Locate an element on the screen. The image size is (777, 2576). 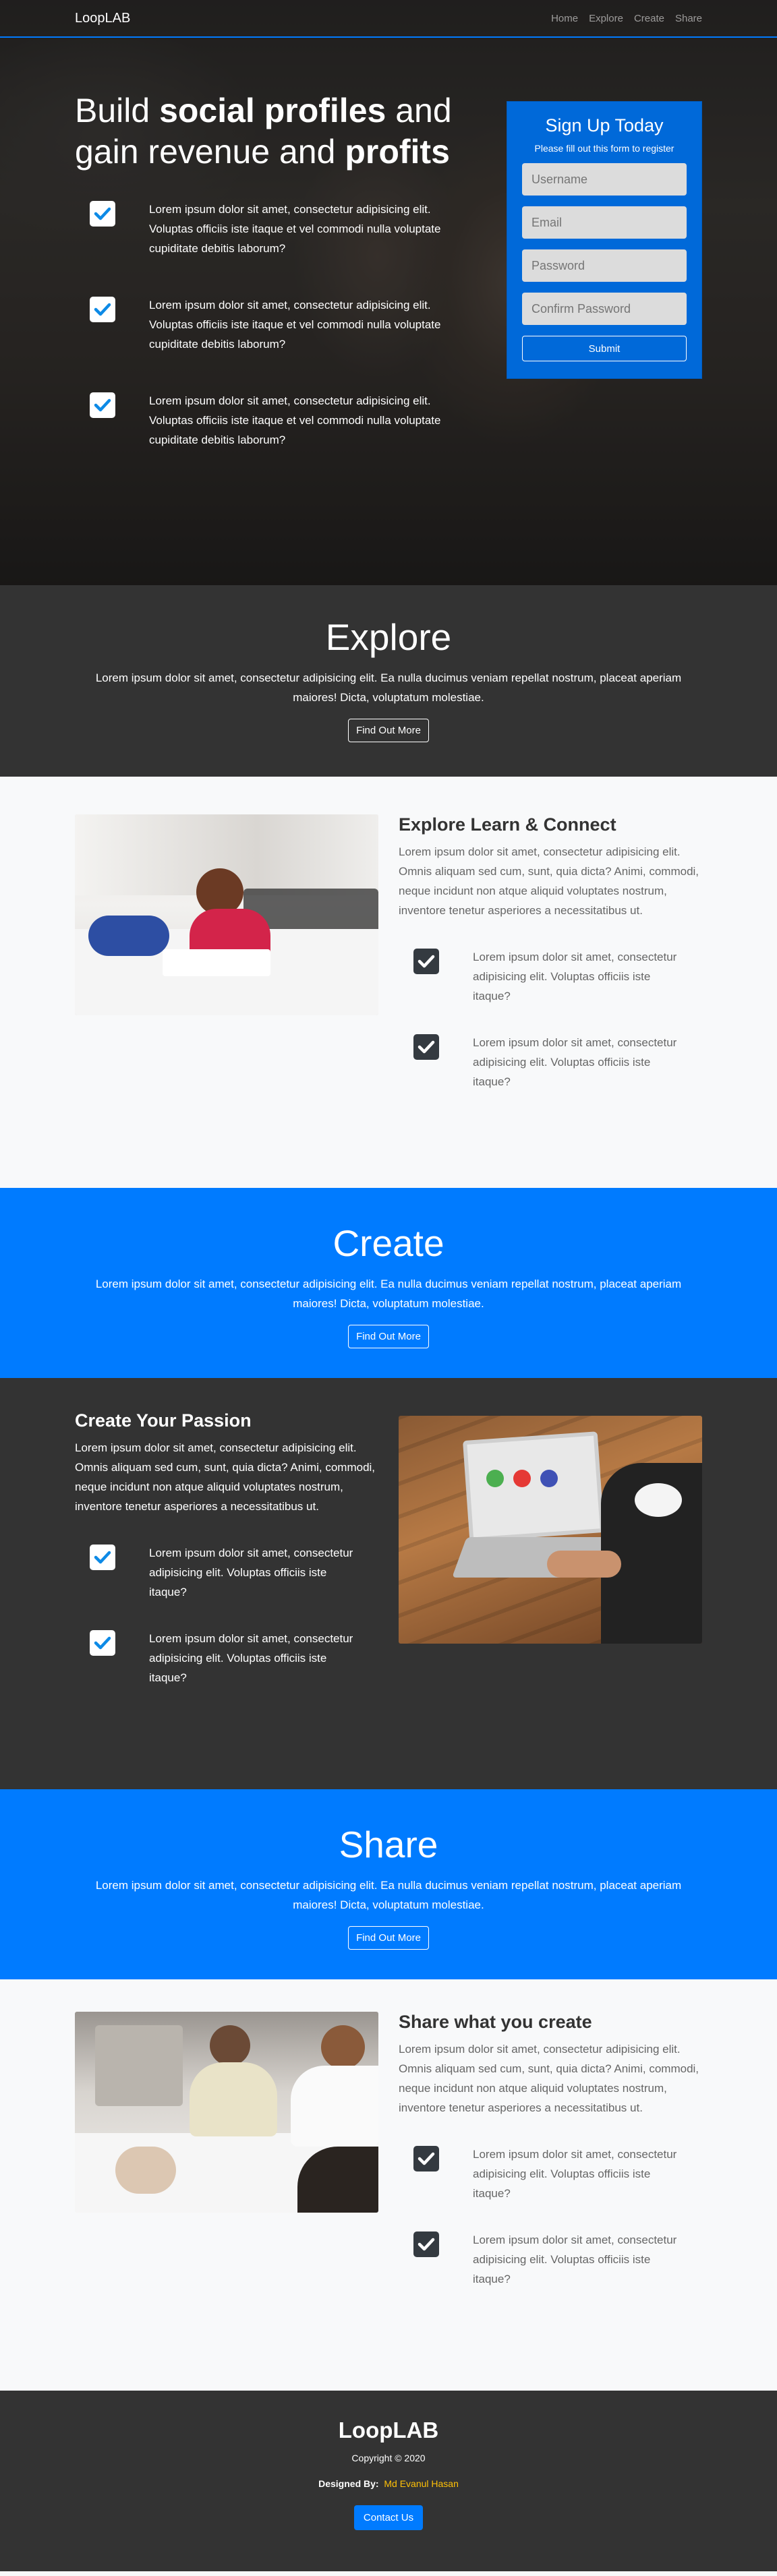
brand-logo: LoopLAB is located at coordinates (102, 18).